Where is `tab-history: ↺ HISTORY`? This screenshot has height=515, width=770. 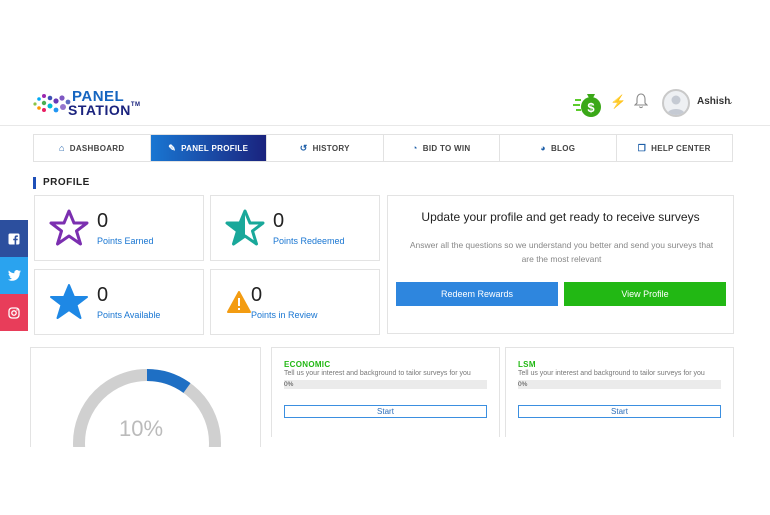 tab-history: ↺ HISTORY is located at coordinates (325, 148).